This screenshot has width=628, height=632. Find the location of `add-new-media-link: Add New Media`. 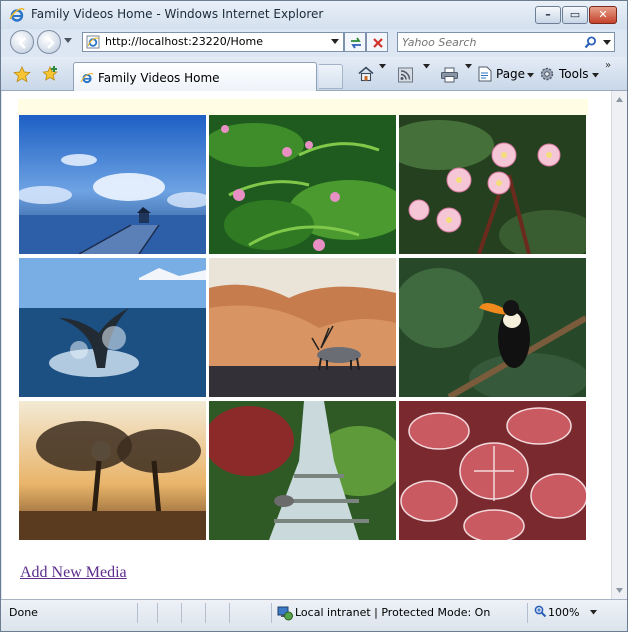

add-new-media-link: Add New Media is located at coordinates (73, 573).